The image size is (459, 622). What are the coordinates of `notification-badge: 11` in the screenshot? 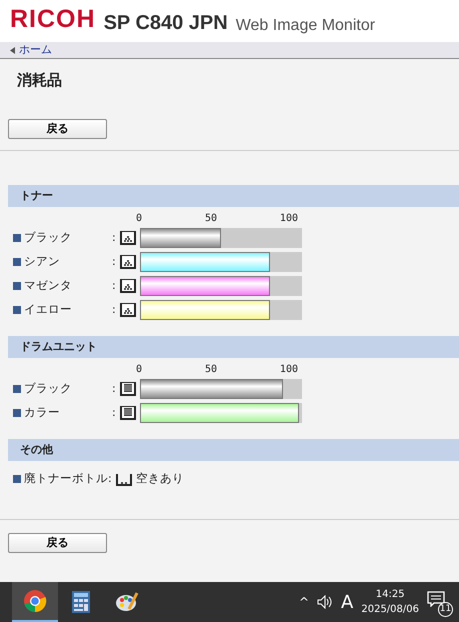 It's located at (445, 609).